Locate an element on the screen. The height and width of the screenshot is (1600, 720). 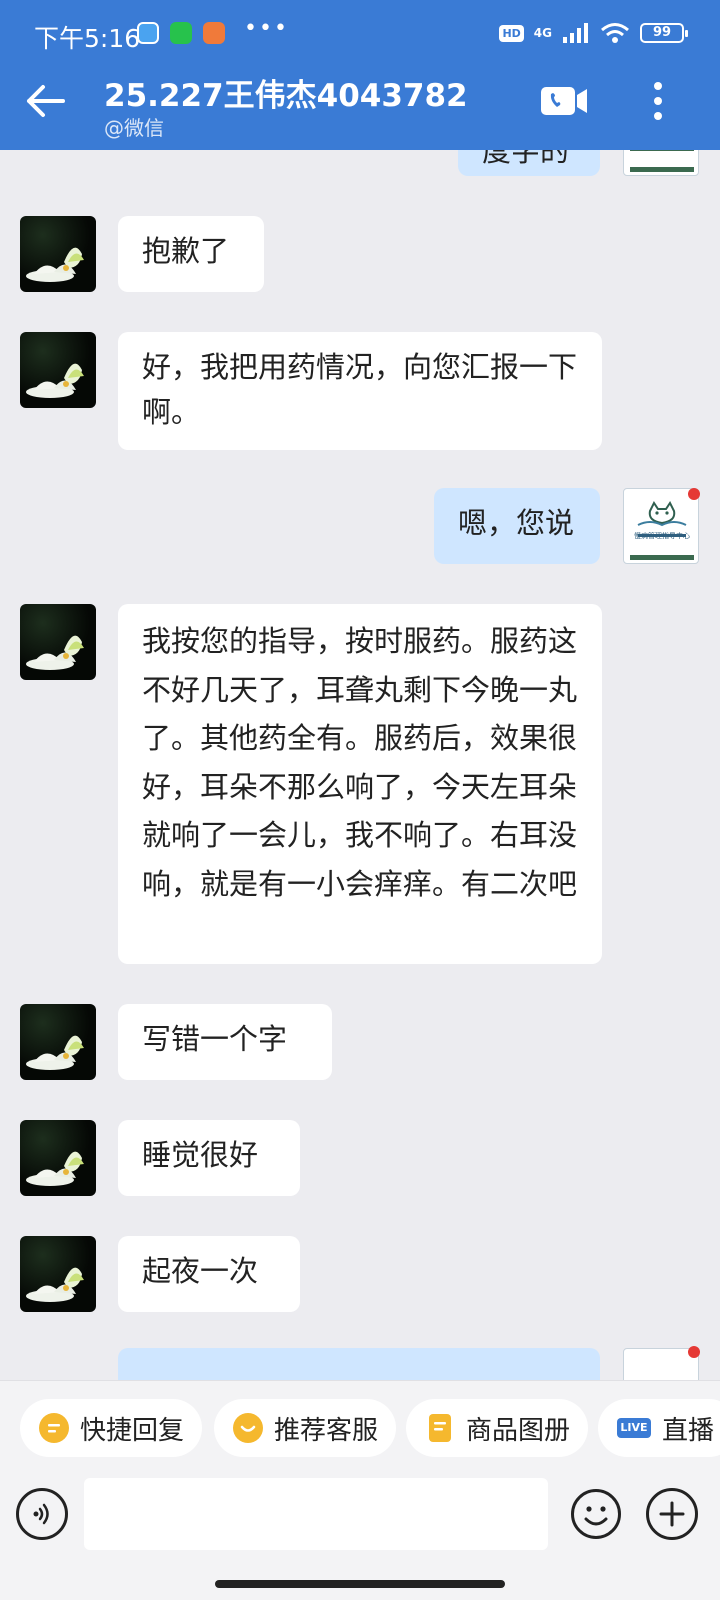
recommend-service-button: 推荐客服 is located at coordinates (305, 1428).